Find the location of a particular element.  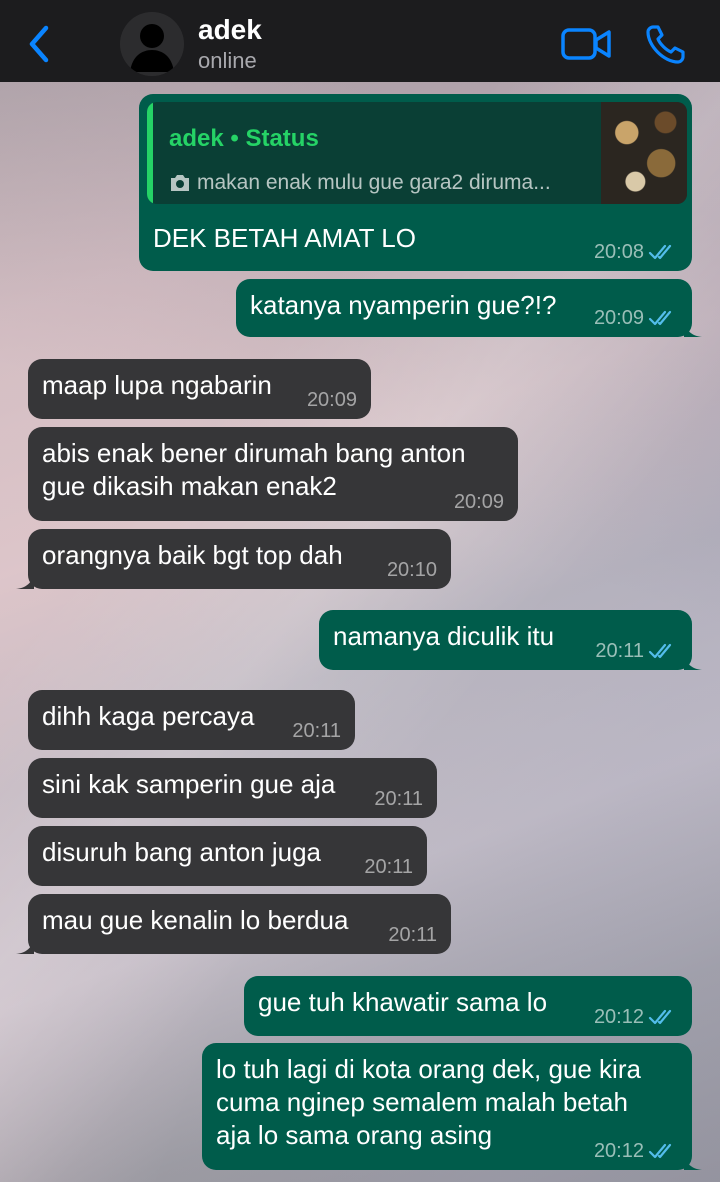

default-avatar-icon is located at coordinates (152, 44).